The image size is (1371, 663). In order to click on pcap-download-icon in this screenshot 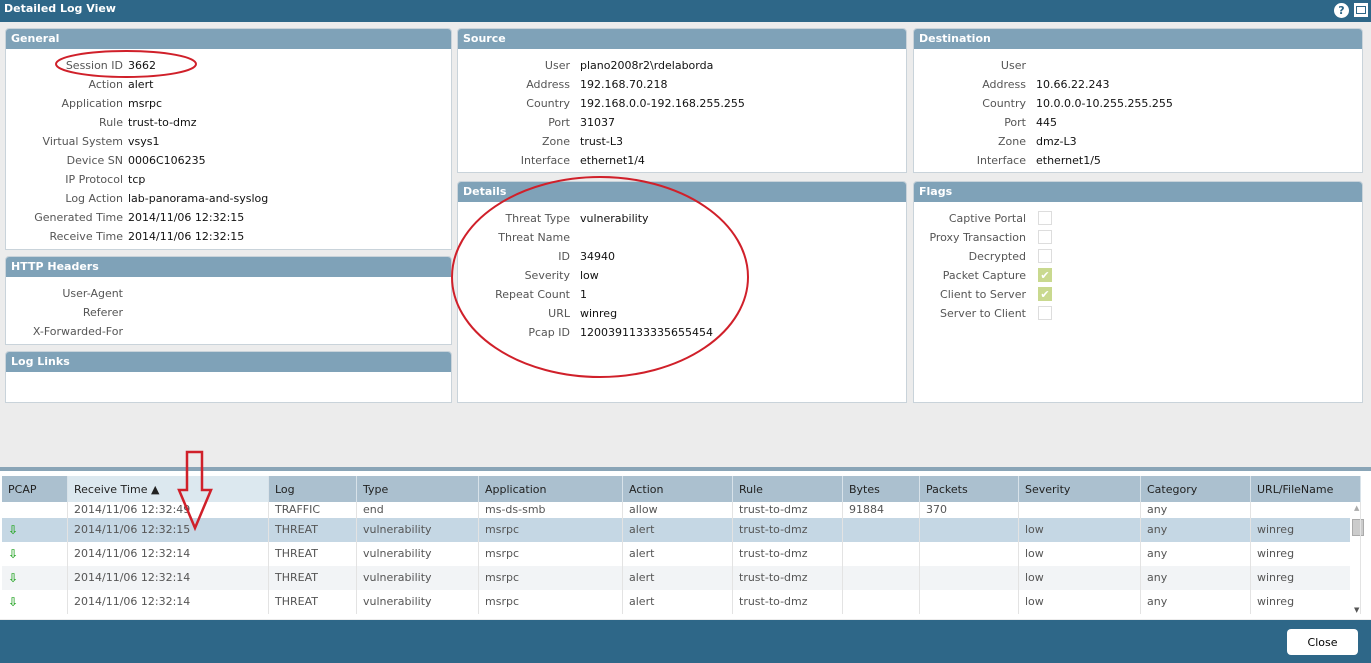, I will do `click(35, 510)`.